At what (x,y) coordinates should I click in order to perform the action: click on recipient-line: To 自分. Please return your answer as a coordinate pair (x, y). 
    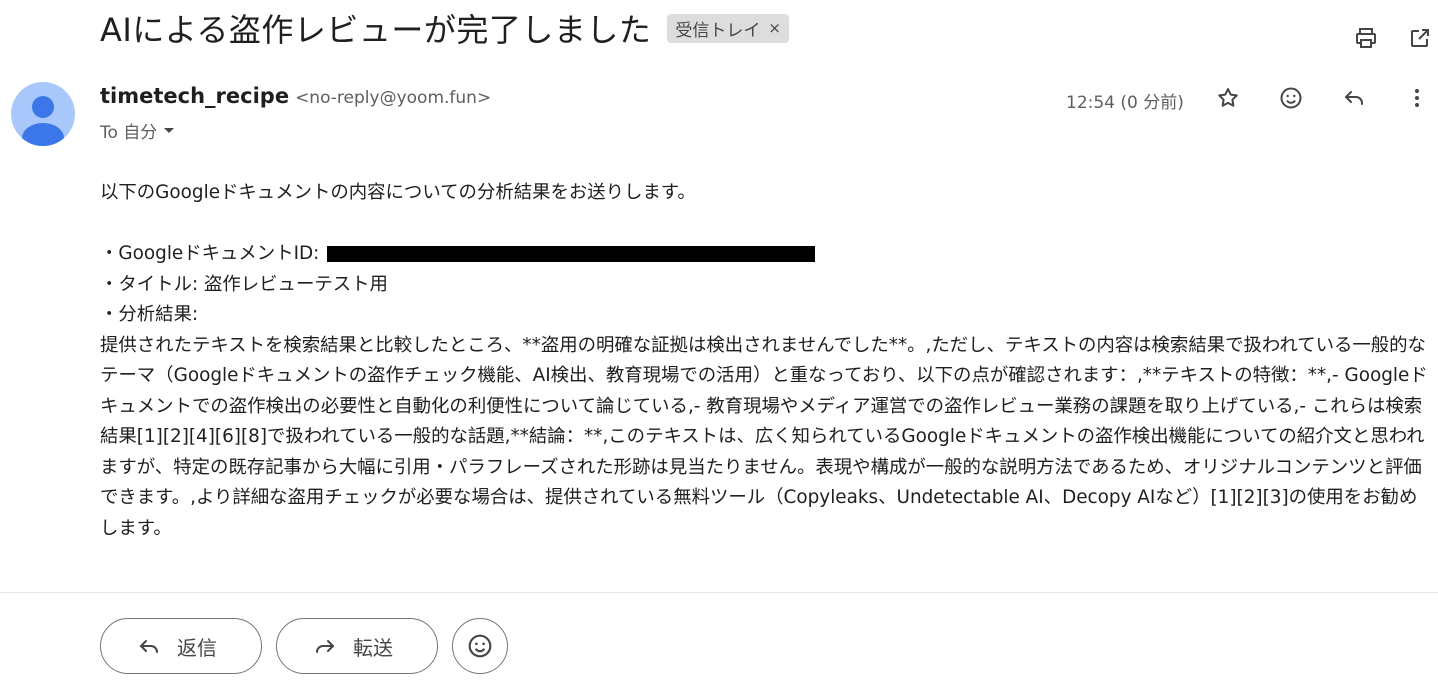
    Looking at the image, I should click on (137, 130).